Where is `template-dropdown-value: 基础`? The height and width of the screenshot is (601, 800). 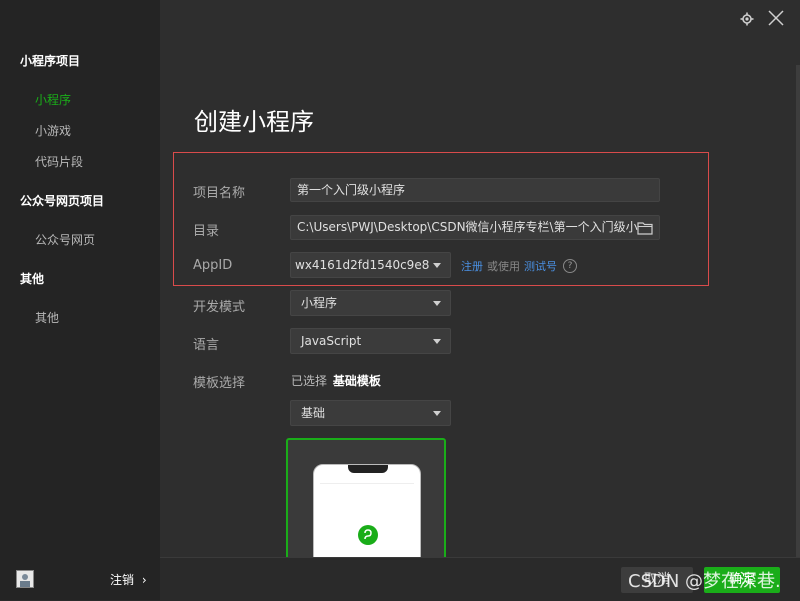
template-dropdown-value: 基础 is located at coordinates (313, 413).